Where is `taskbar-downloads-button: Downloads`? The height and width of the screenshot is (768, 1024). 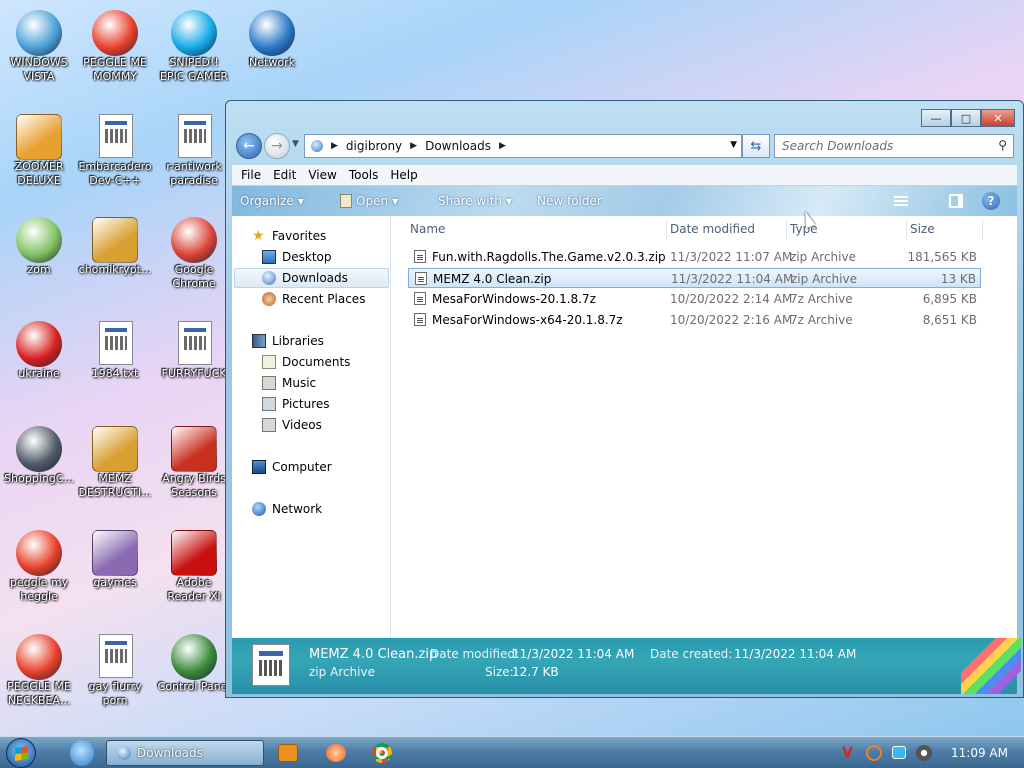 taskbar-downloads-button: Downloads is located at coordinates (185, 753).